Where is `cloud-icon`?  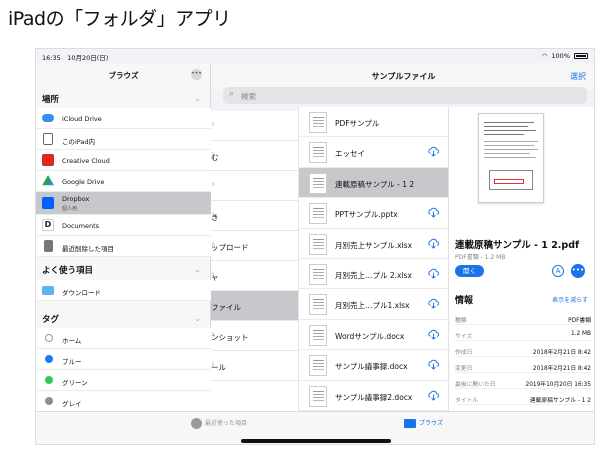
cloud-icon is located at coordinates (48, 118).